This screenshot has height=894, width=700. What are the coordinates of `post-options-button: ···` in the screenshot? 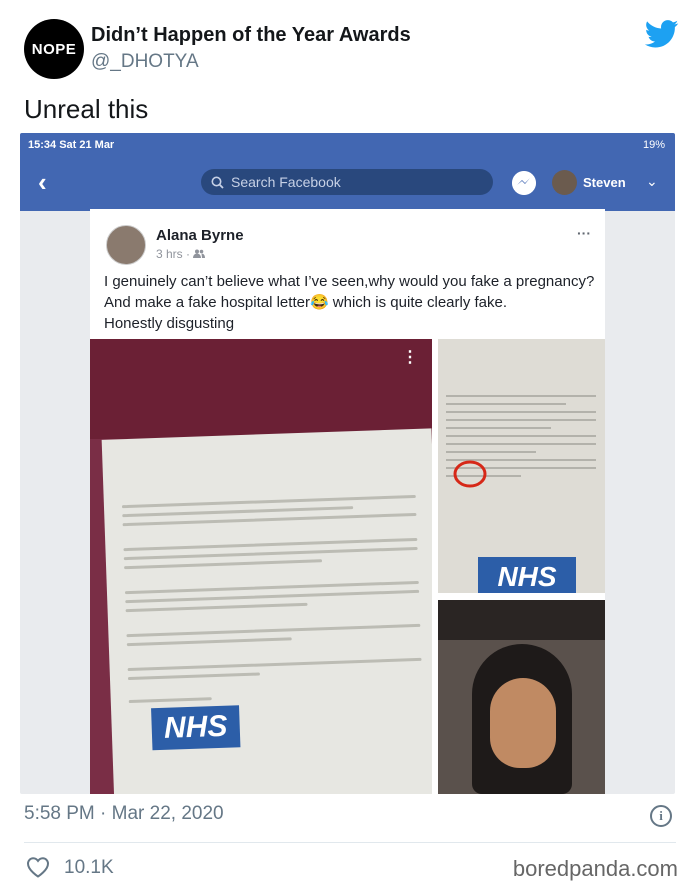 It's located at (584, 233).